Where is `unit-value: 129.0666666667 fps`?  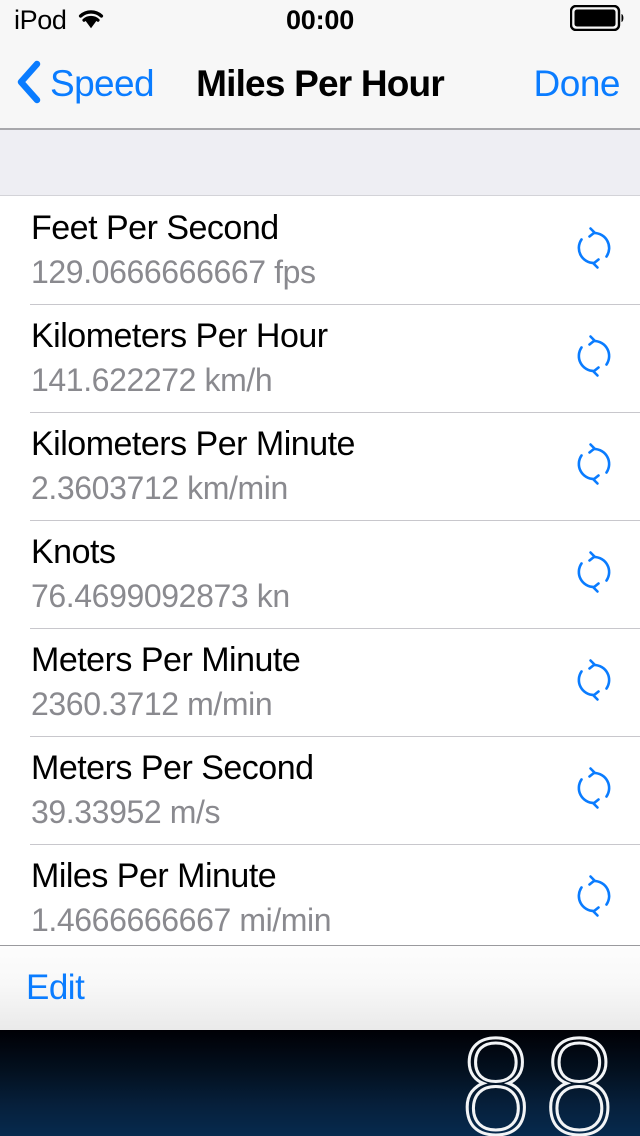
unit-value: 129.0666666667 fps is located at coordinates (173, 271).